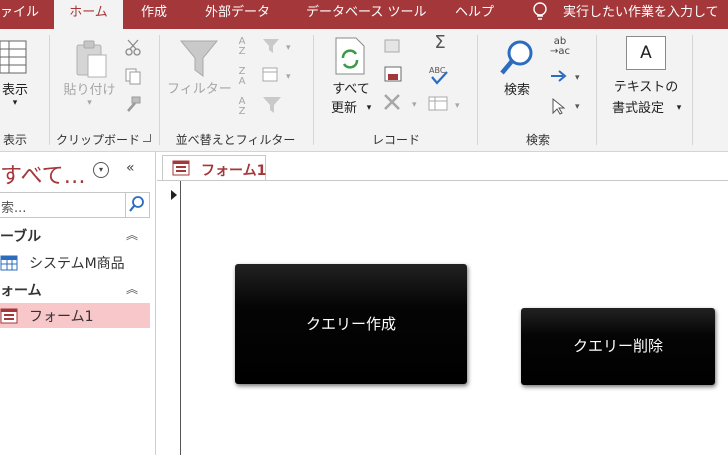 The width and height of the screenshot is (728, 455). I want to click on sort-ascending-icon: AZ, so click(242, 47).